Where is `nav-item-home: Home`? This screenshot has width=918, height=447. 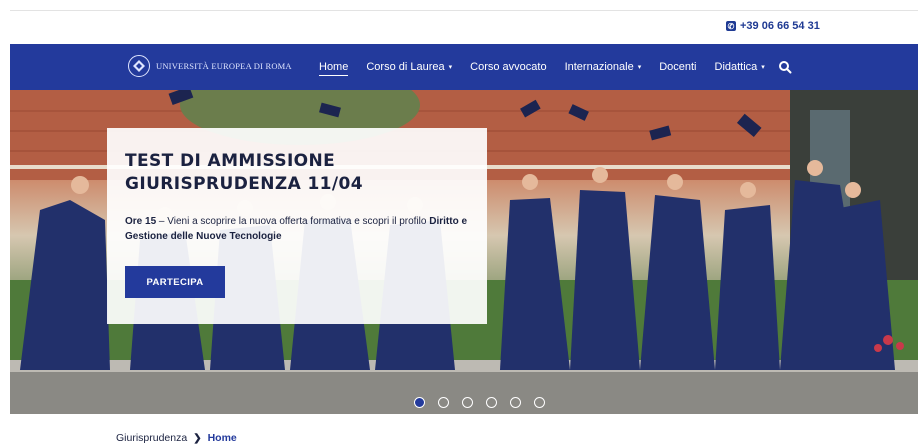 nav-item-home: Home is located at coordinates (333, 67).